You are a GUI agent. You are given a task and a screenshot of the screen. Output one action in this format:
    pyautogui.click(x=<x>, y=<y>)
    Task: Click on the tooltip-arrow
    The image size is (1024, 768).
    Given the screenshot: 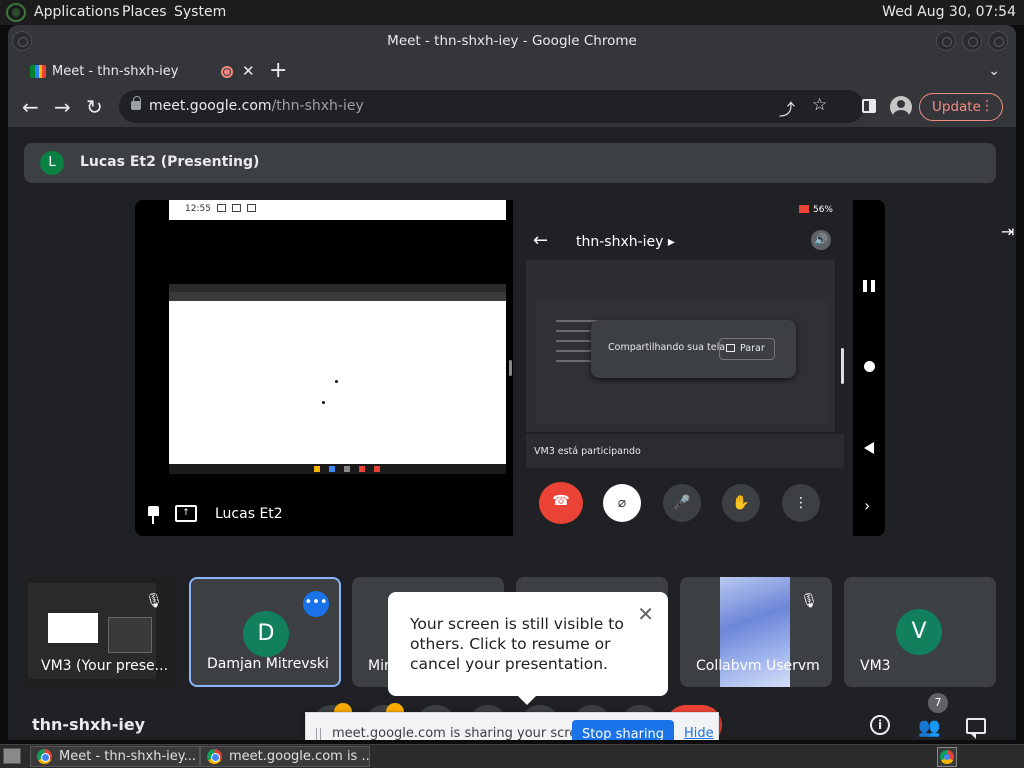 What is the action you would take?
    pyautogui.click(x=527, y=700)
    